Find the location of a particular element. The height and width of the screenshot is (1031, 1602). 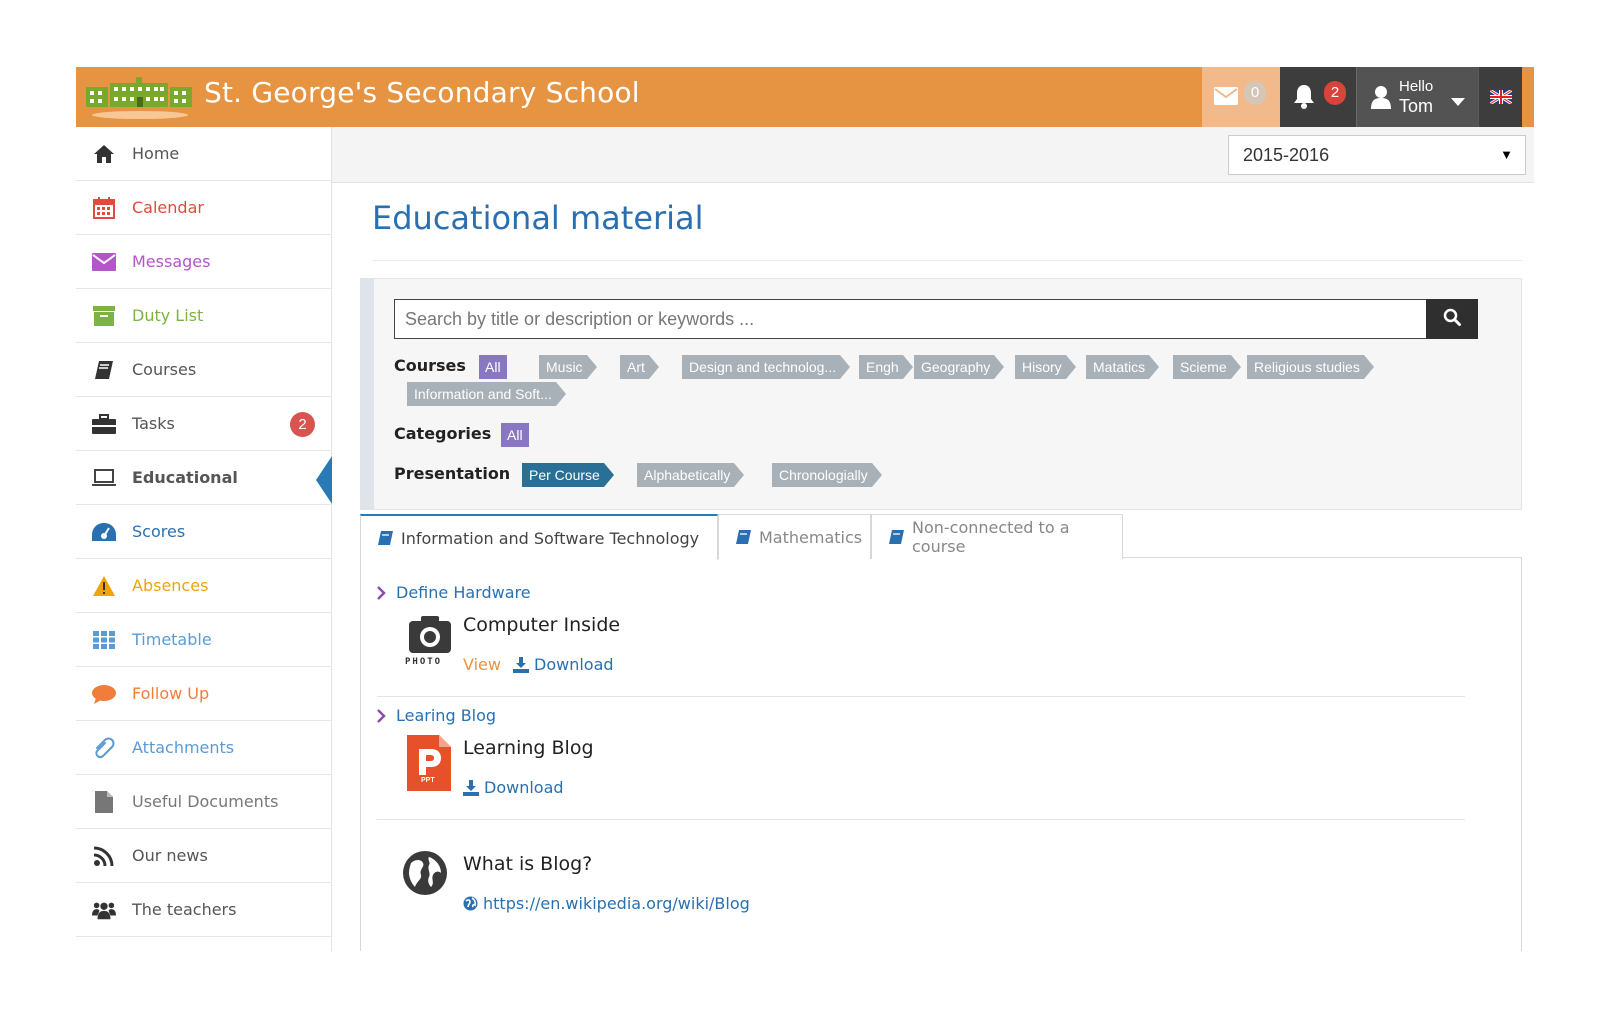

tab-label: Information and Software Technology is located at coordinates (550, 538).